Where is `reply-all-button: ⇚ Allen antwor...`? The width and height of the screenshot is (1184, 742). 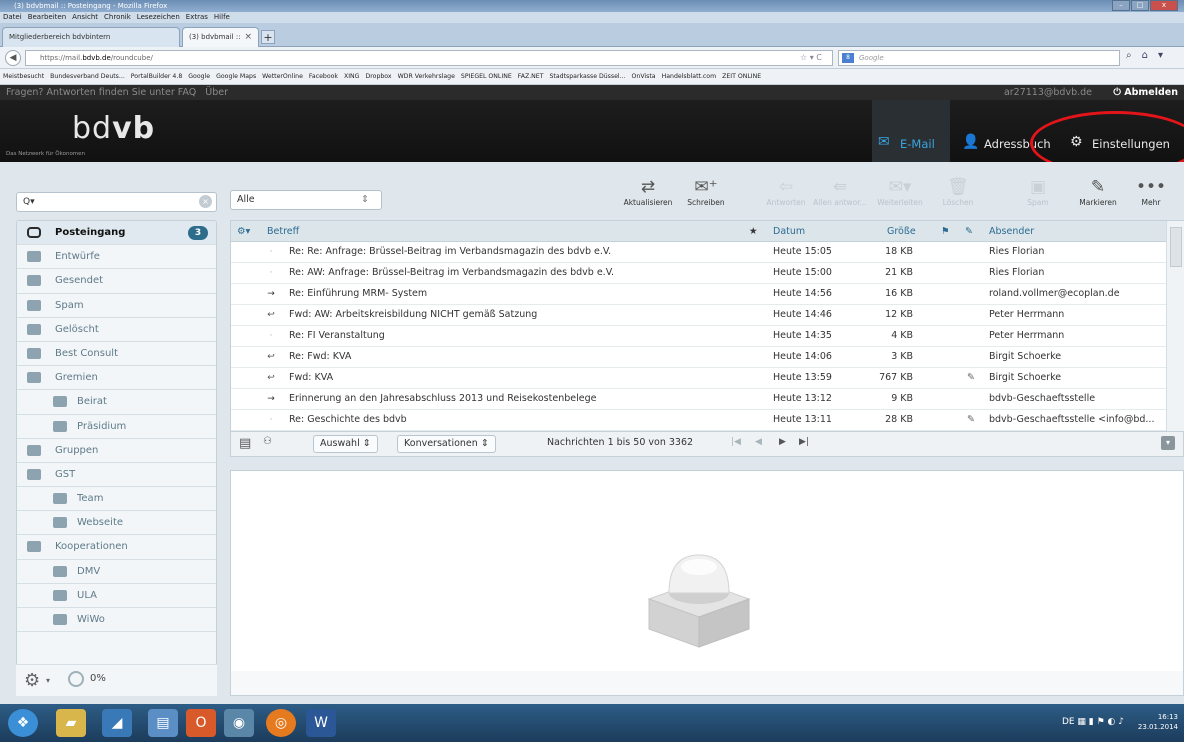
reply-all-button: ⇚ Allen antwor... is located at coordinates (840, 194).